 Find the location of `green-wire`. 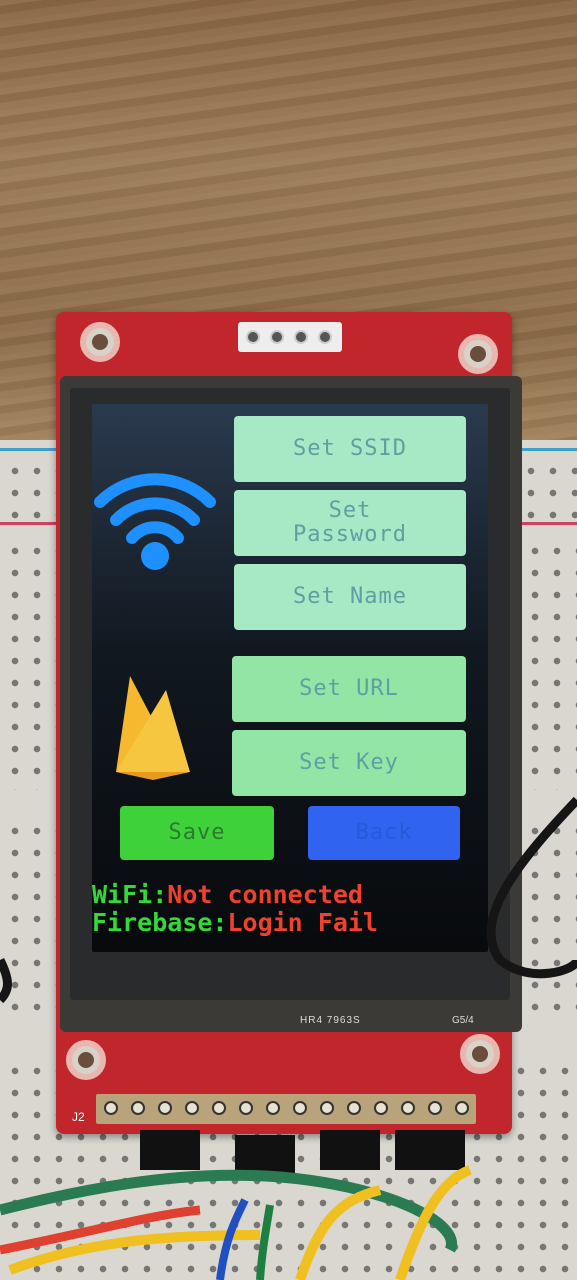

green-wire is located at coordinates (265, 1242).